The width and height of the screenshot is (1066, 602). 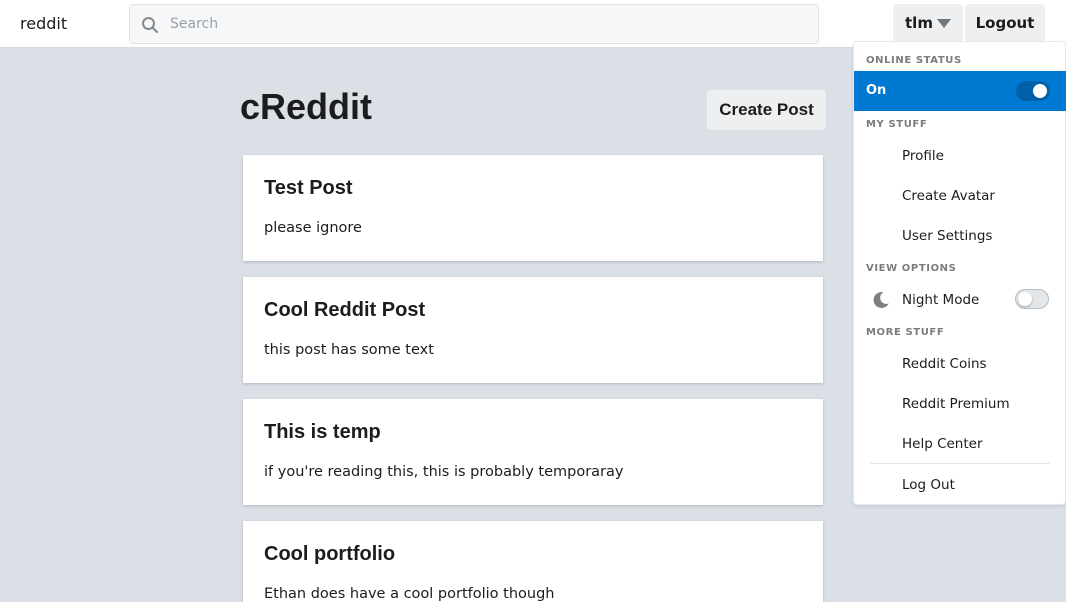 What do you see at coordinates (876, 90) in the screenshot?
I see `online-status-value: On` at bounding box center [876, 90].